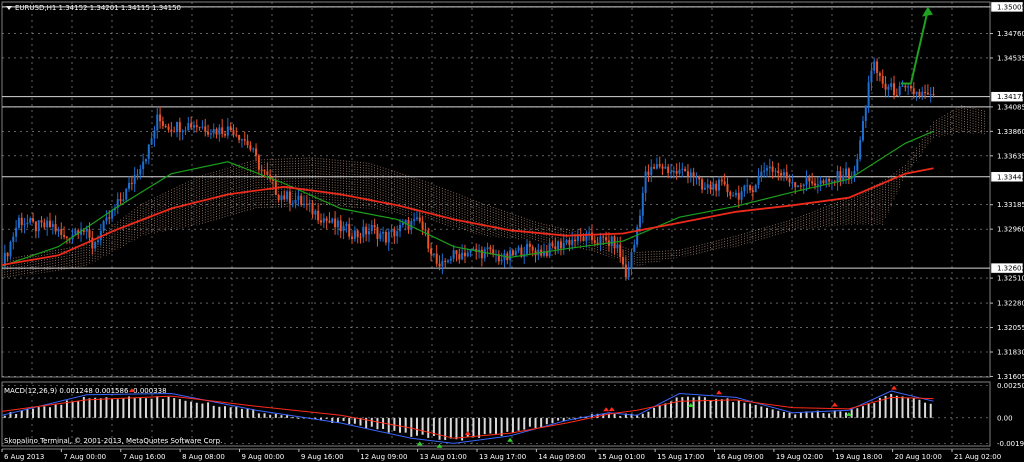  Describe the element at coordinates (977, 457) in the screenshot. I see `time-tick-label: 21 Aug 02:00` at that location.